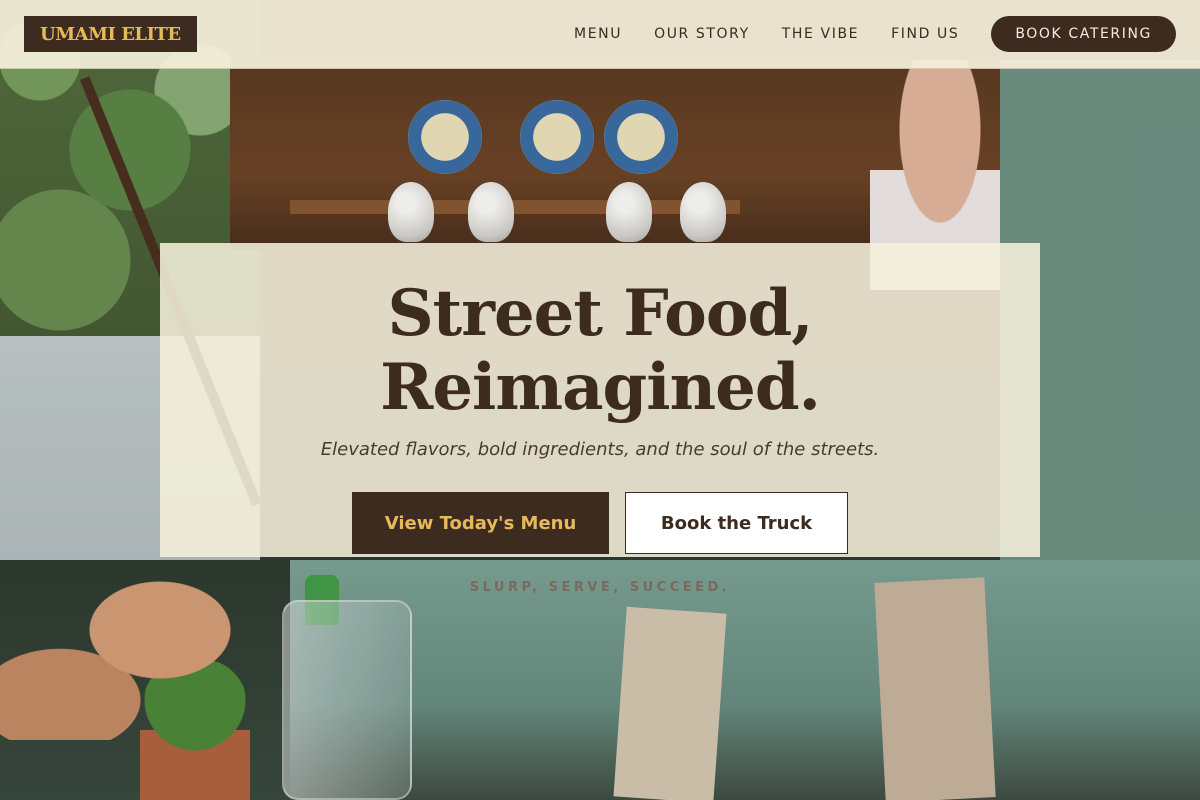  What do you see at coordinates (702, 34) in the screenshot?
I see `nav-link-our-story: OUR STORY` at bounding box center [702, 34].